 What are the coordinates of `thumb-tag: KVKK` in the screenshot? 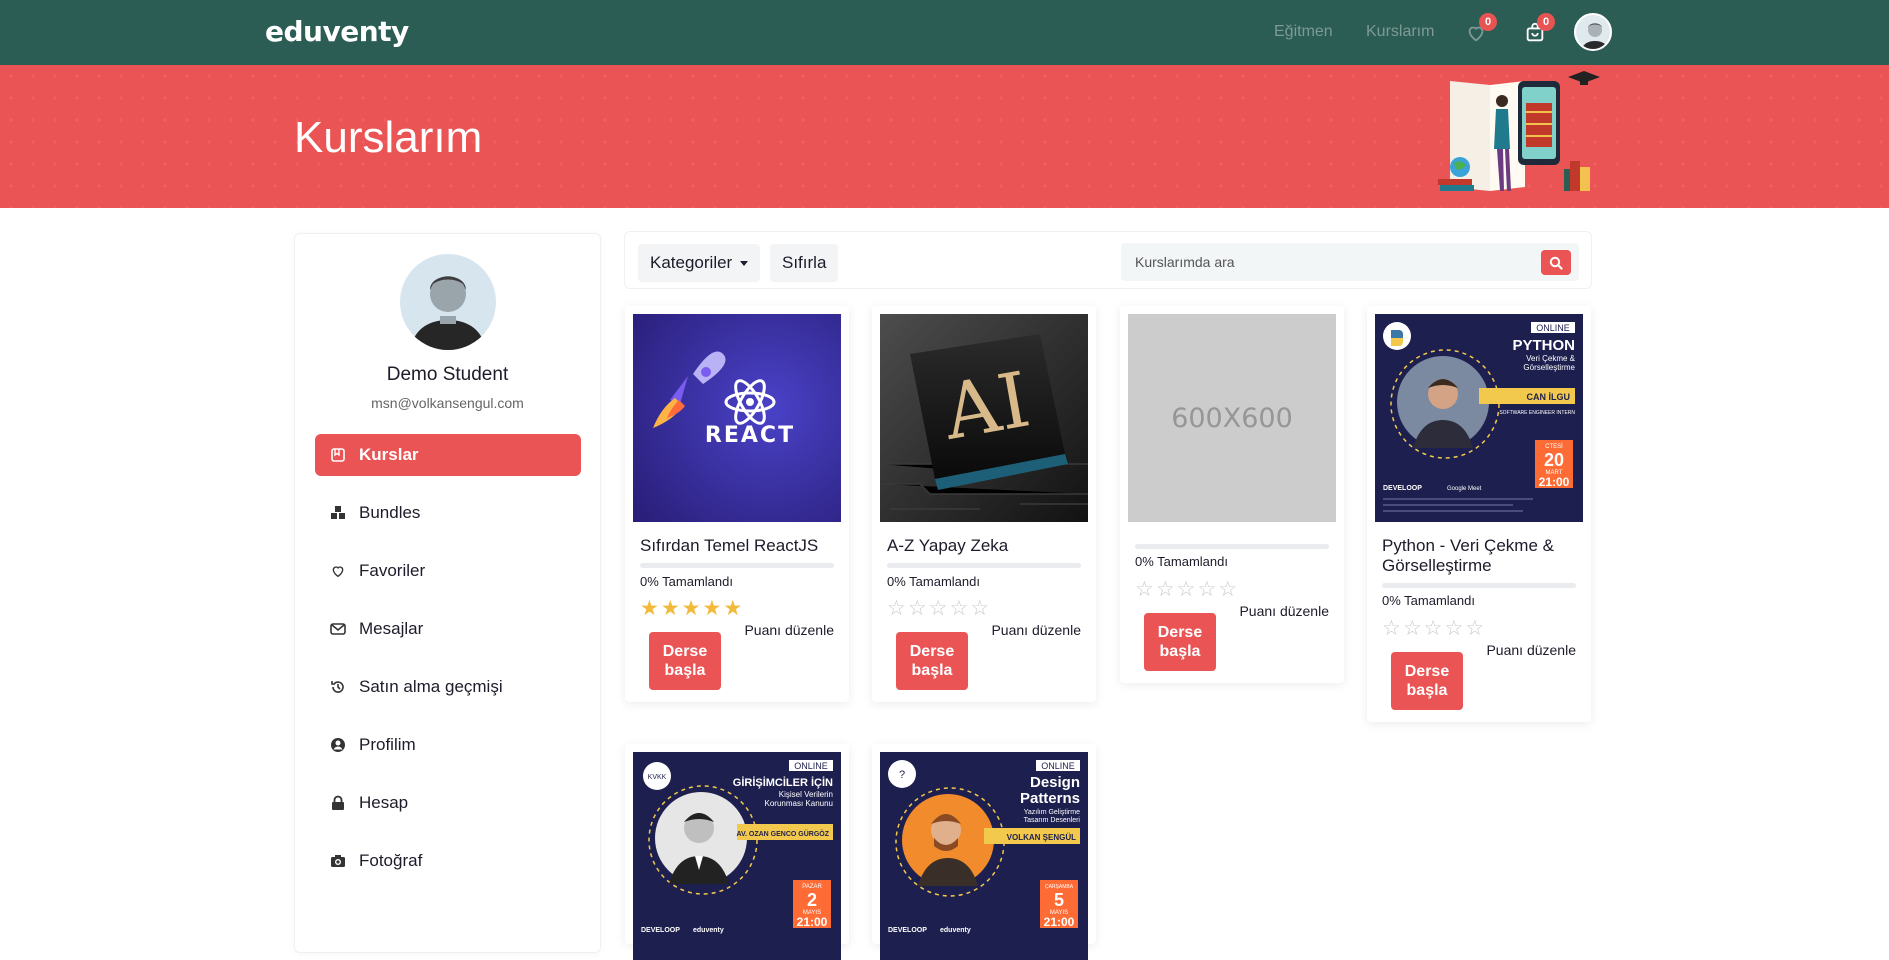 It's located at (657, 777).